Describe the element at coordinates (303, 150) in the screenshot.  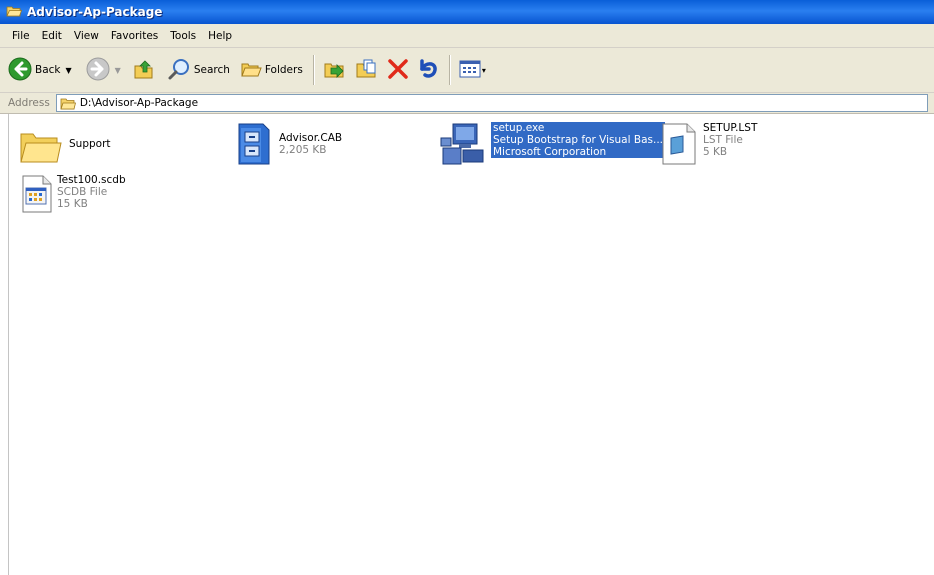
I see `file-size: 2,205 KB` at that location.